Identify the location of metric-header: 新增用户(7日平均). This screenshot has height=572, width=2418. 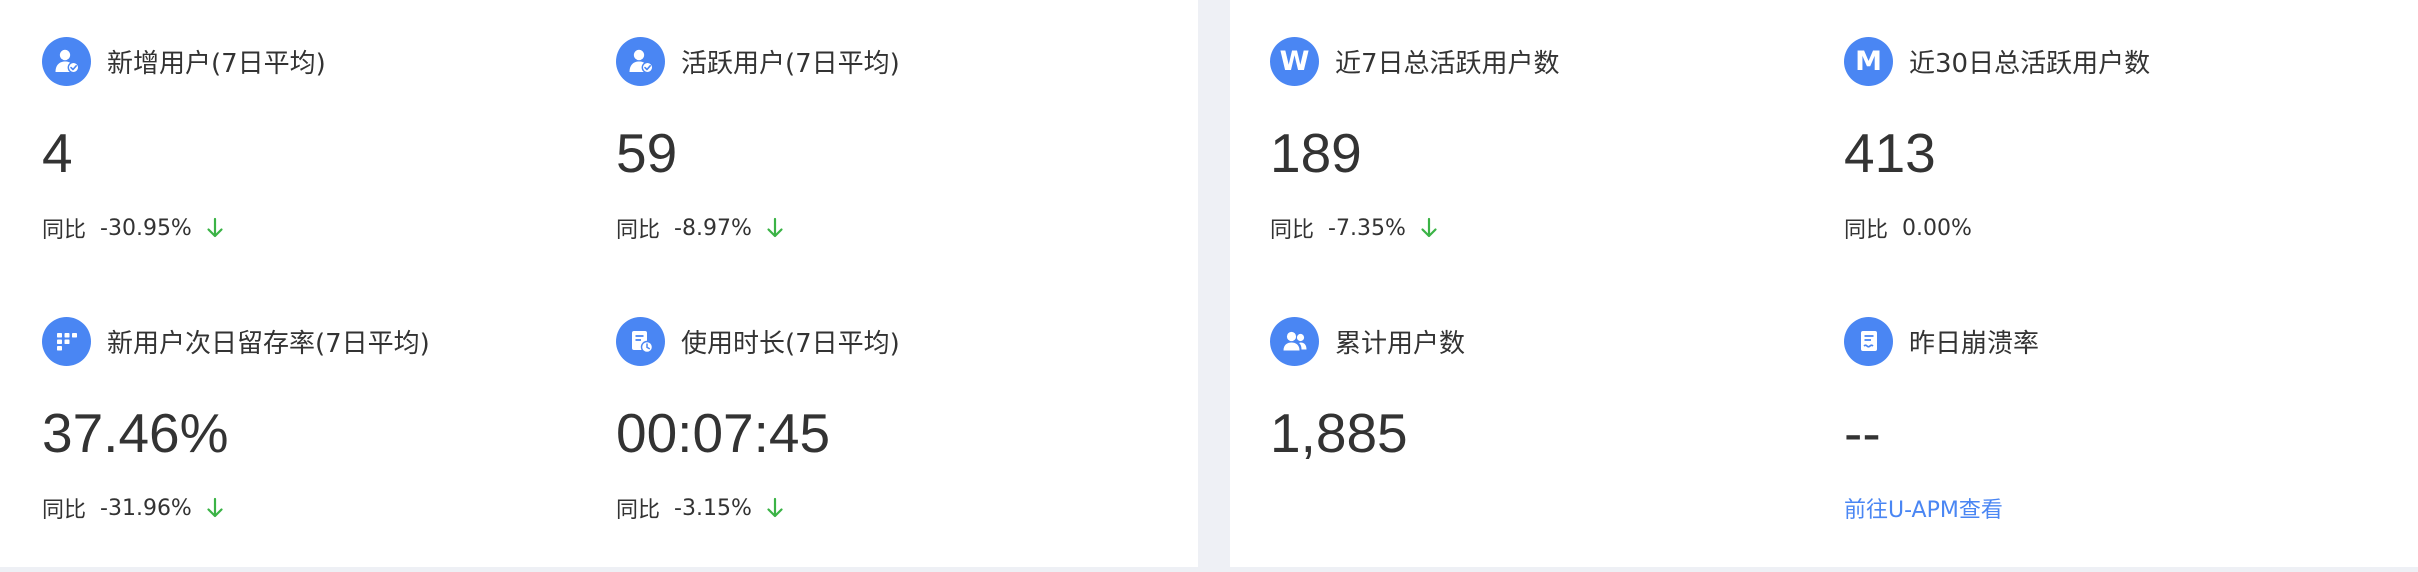
(184, 61).